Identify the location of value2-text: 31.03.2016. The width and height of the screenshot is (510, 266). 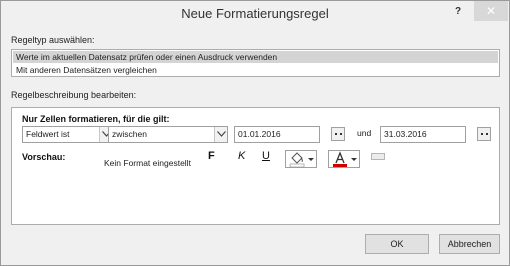
(405, 134).